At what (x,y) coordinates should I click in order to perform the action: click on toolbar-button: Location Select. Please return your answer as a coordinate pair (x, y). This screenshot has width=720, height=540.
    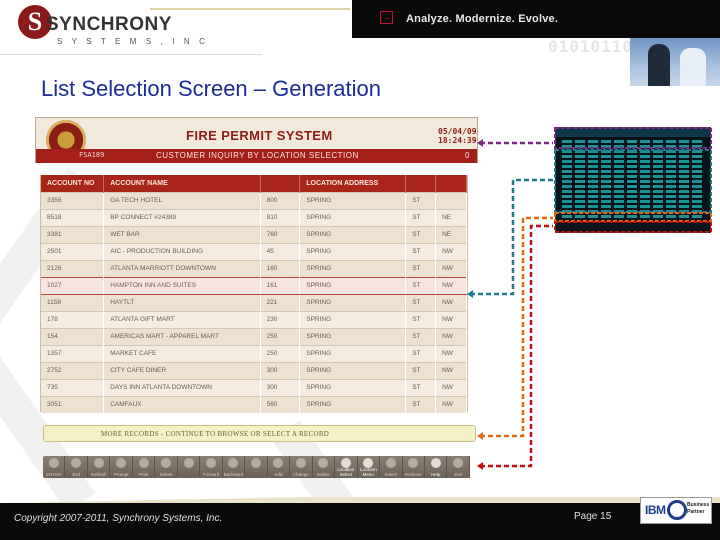
    Looking at the image, I should click on (346, 467).